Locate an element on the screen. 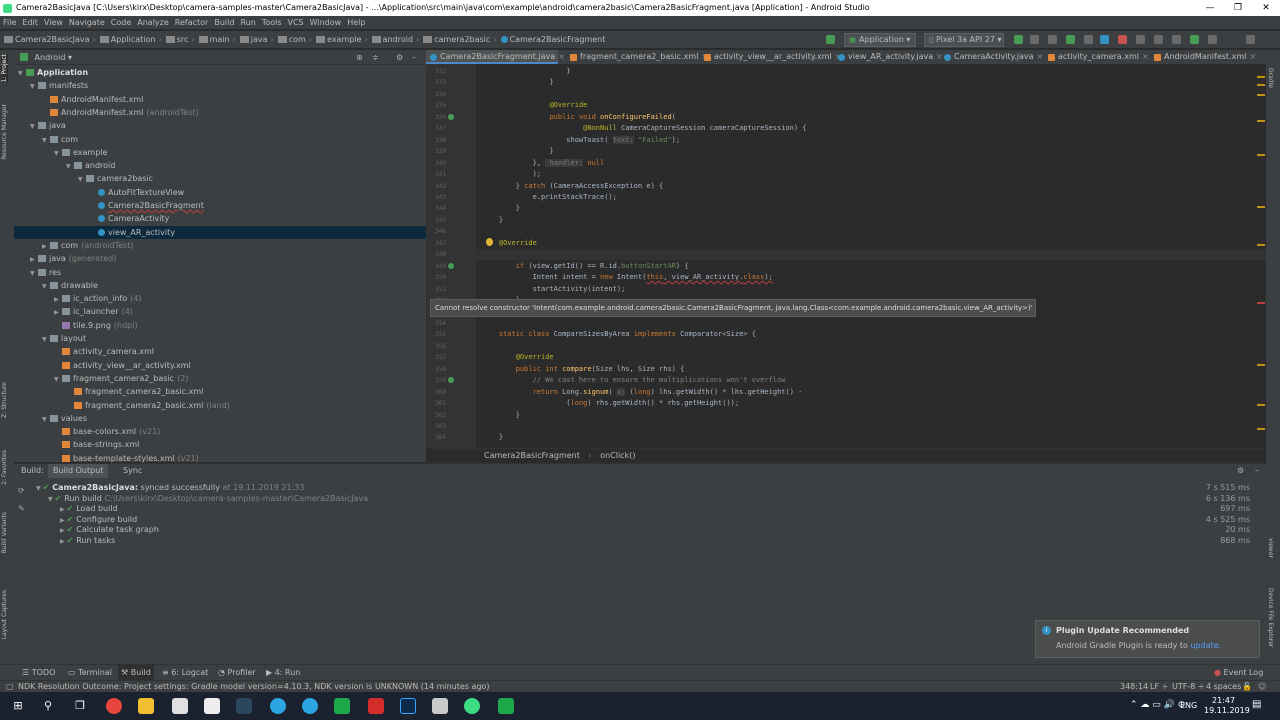 The width and height of the screenshot is (1280, 720). project-tree-item: AndroidManifest.xml (androidTest) is located at coordinates (220, 112).